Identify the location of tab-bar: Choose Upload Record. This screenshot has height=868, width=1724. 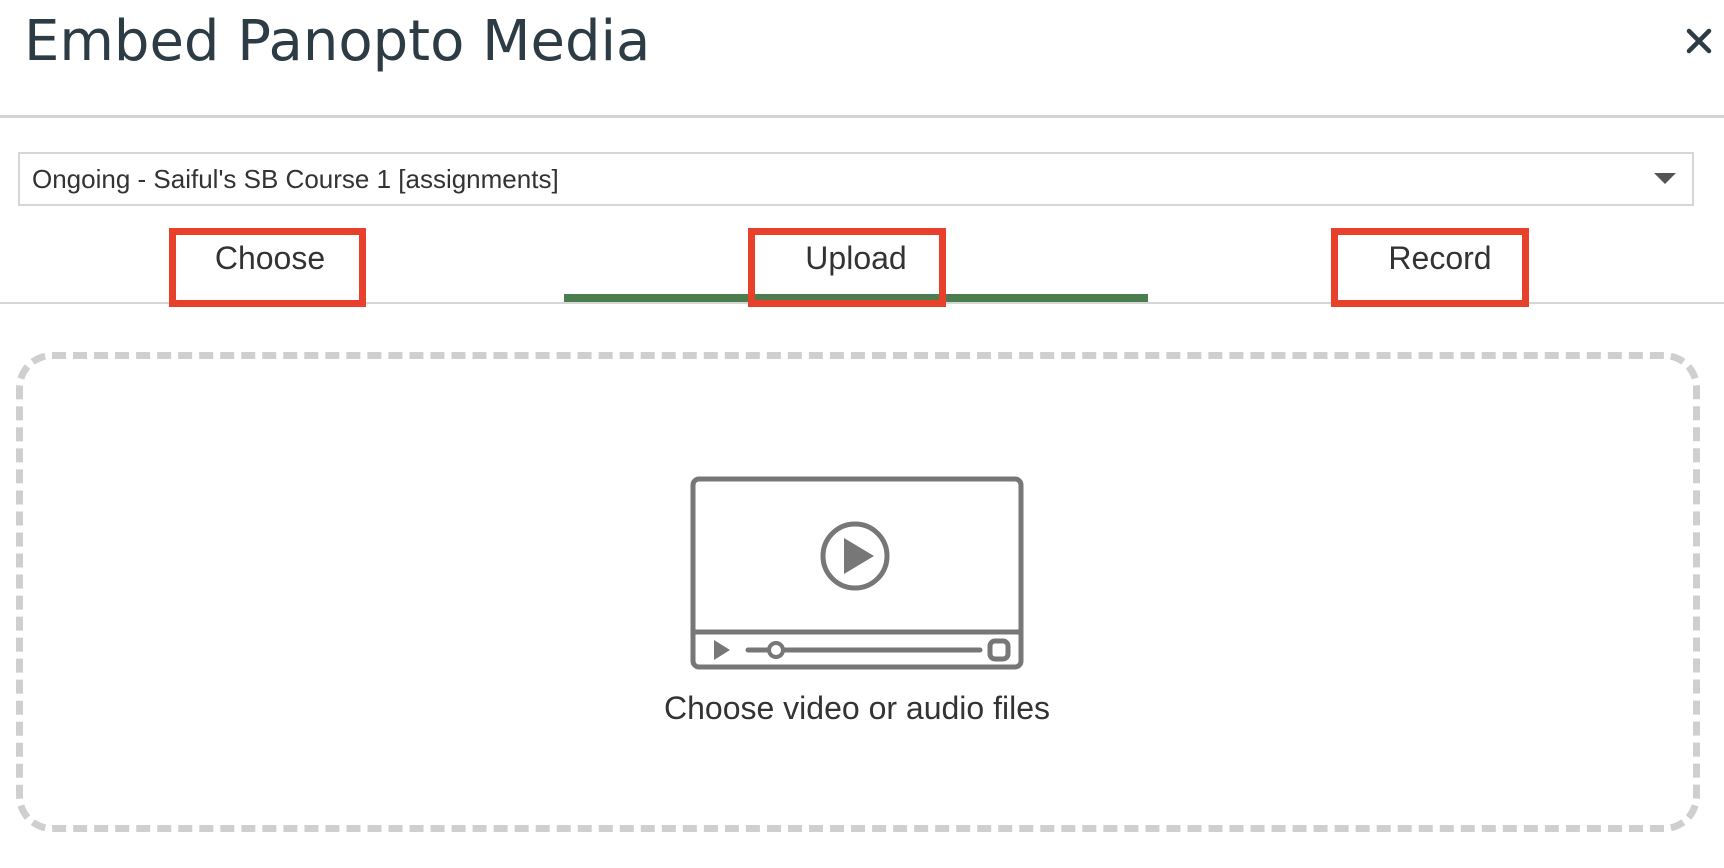
(862, 265).